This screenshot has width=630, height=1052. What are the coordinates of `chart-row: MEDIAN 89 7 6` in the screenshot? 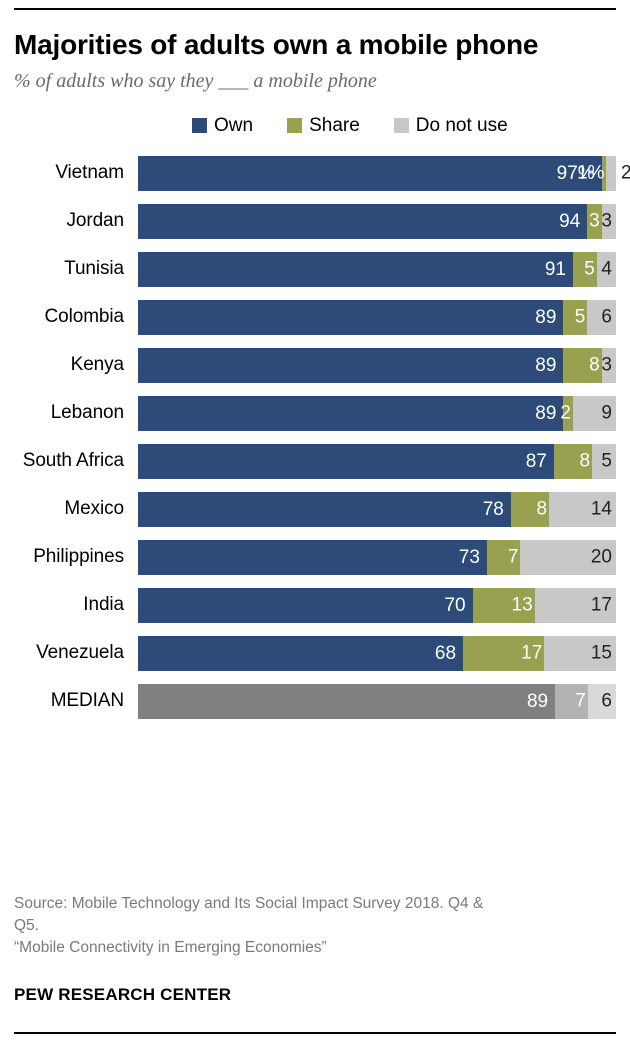 It's located at (315, 701).